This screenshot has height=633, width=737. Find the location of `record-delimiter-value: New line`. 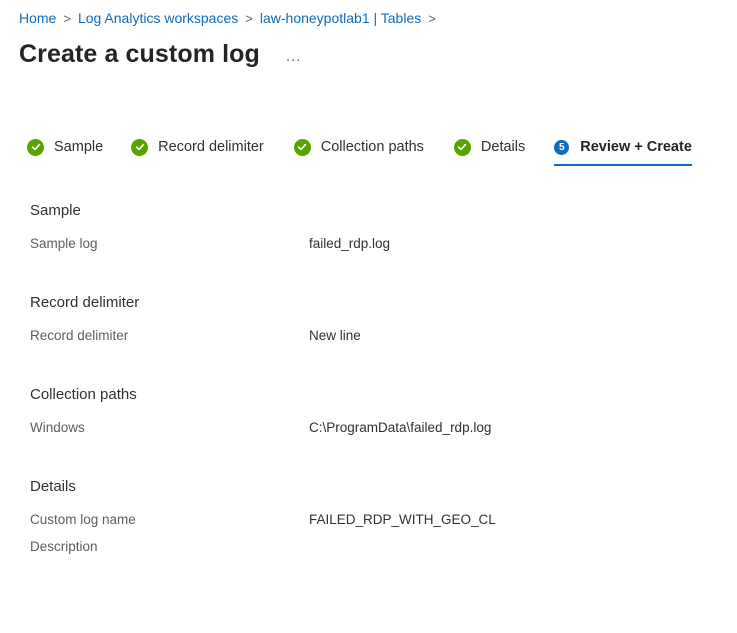

record-delimiter-value: New line is located at coordinates (335, 335).